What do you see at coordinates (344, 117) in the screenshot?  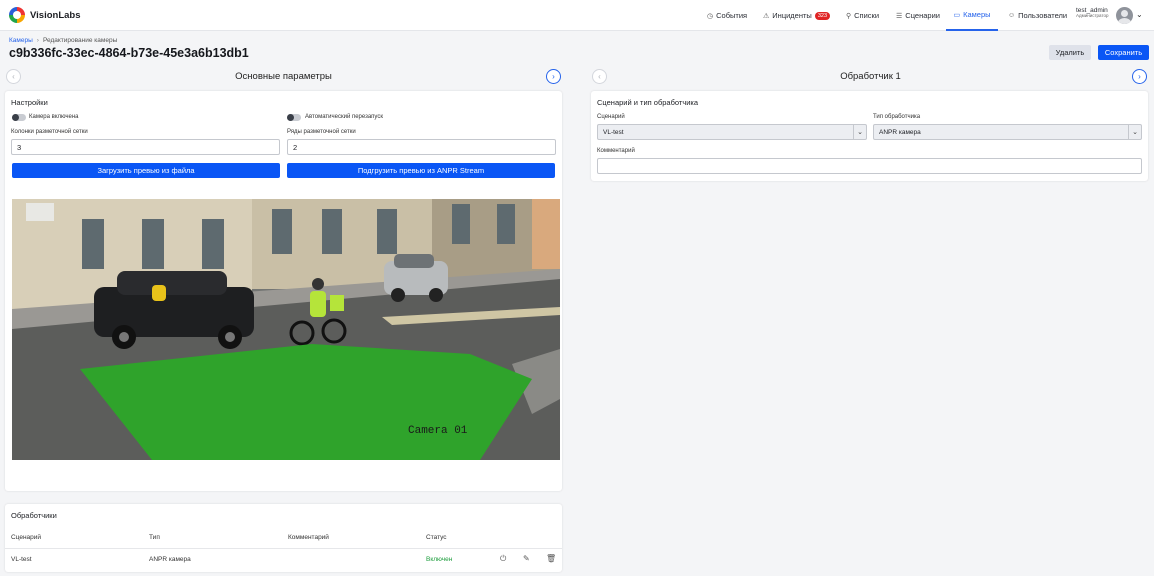 I see `auto-restart-label: Автоматический перезапуск` at bounding box center [344, 117].